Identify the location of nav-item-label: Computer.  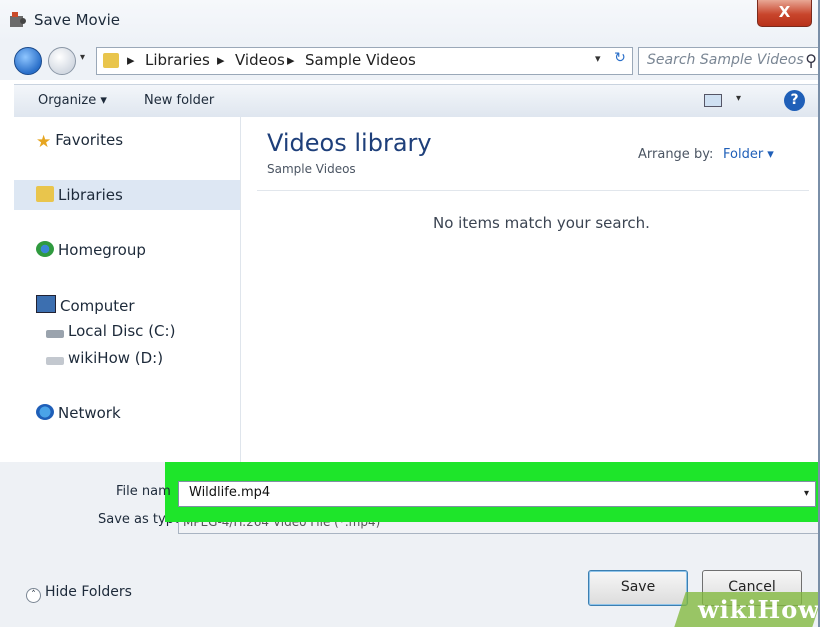
(97, 306).